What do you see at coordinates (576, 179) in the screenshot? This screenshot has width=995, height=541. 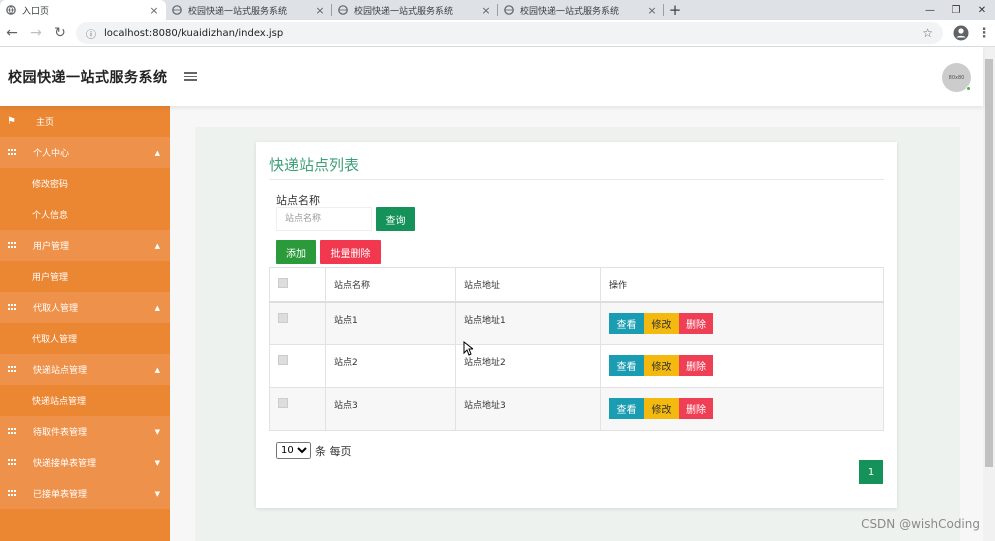 I see `title-divider` at bounding box center [576, 179].